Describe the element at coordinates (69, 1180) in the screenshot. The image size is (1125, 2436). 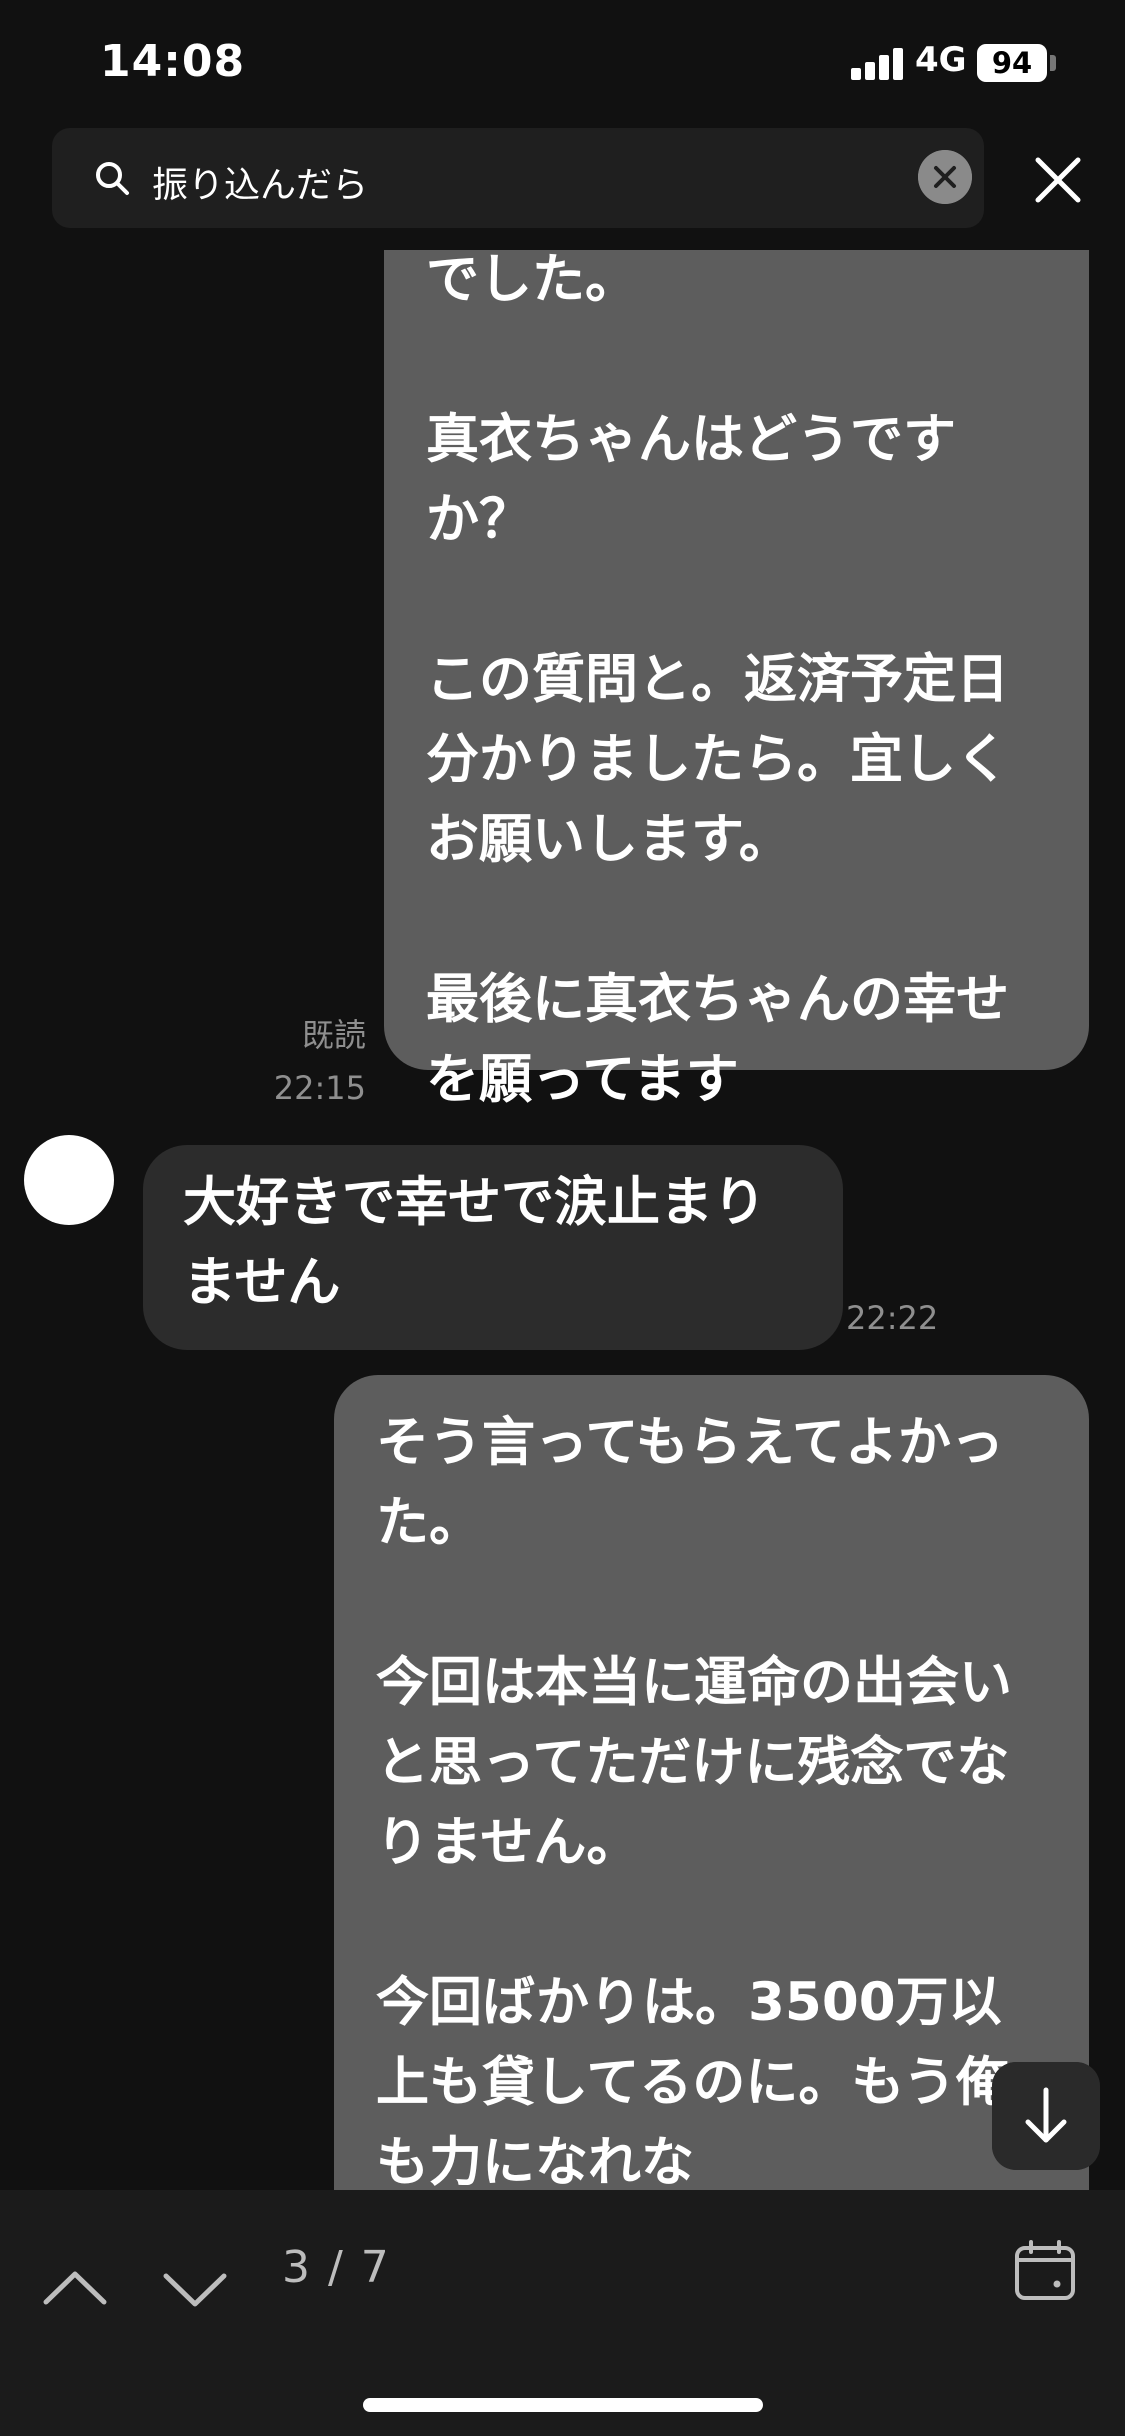
I see `avatar` at that location.